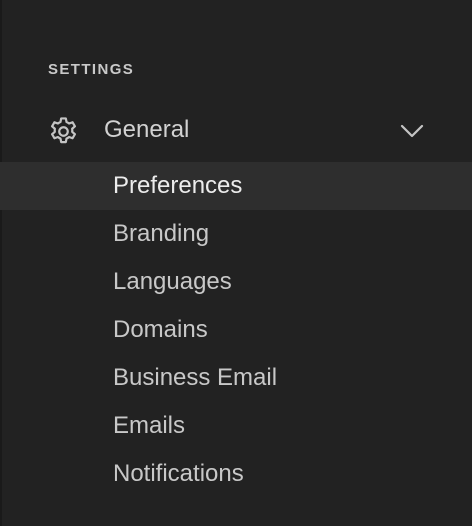  I want to click on sidebar-item-label: Languages, so click(172, 281).